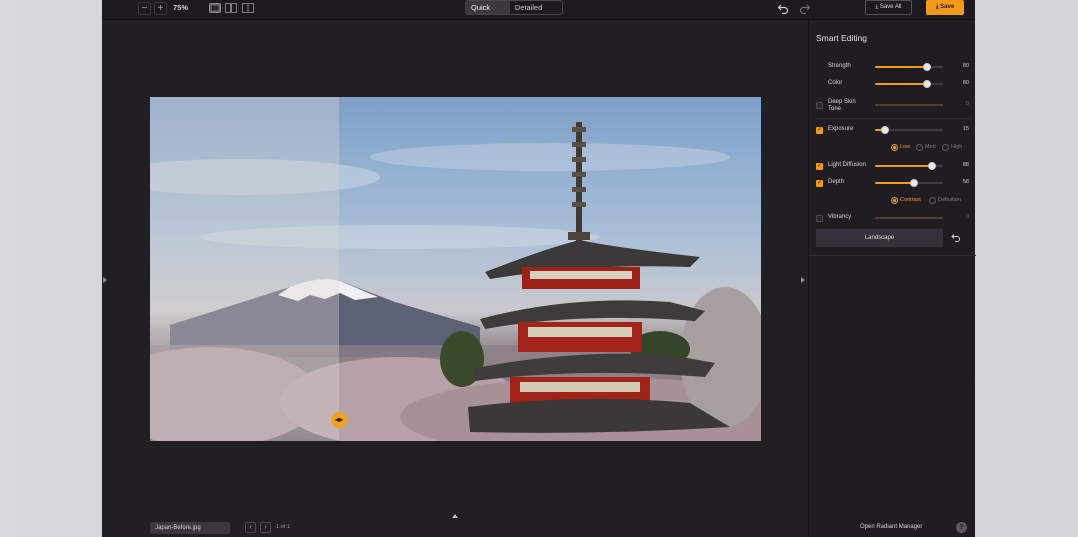  I want to click on strength-value: 80, so click(965, 66).